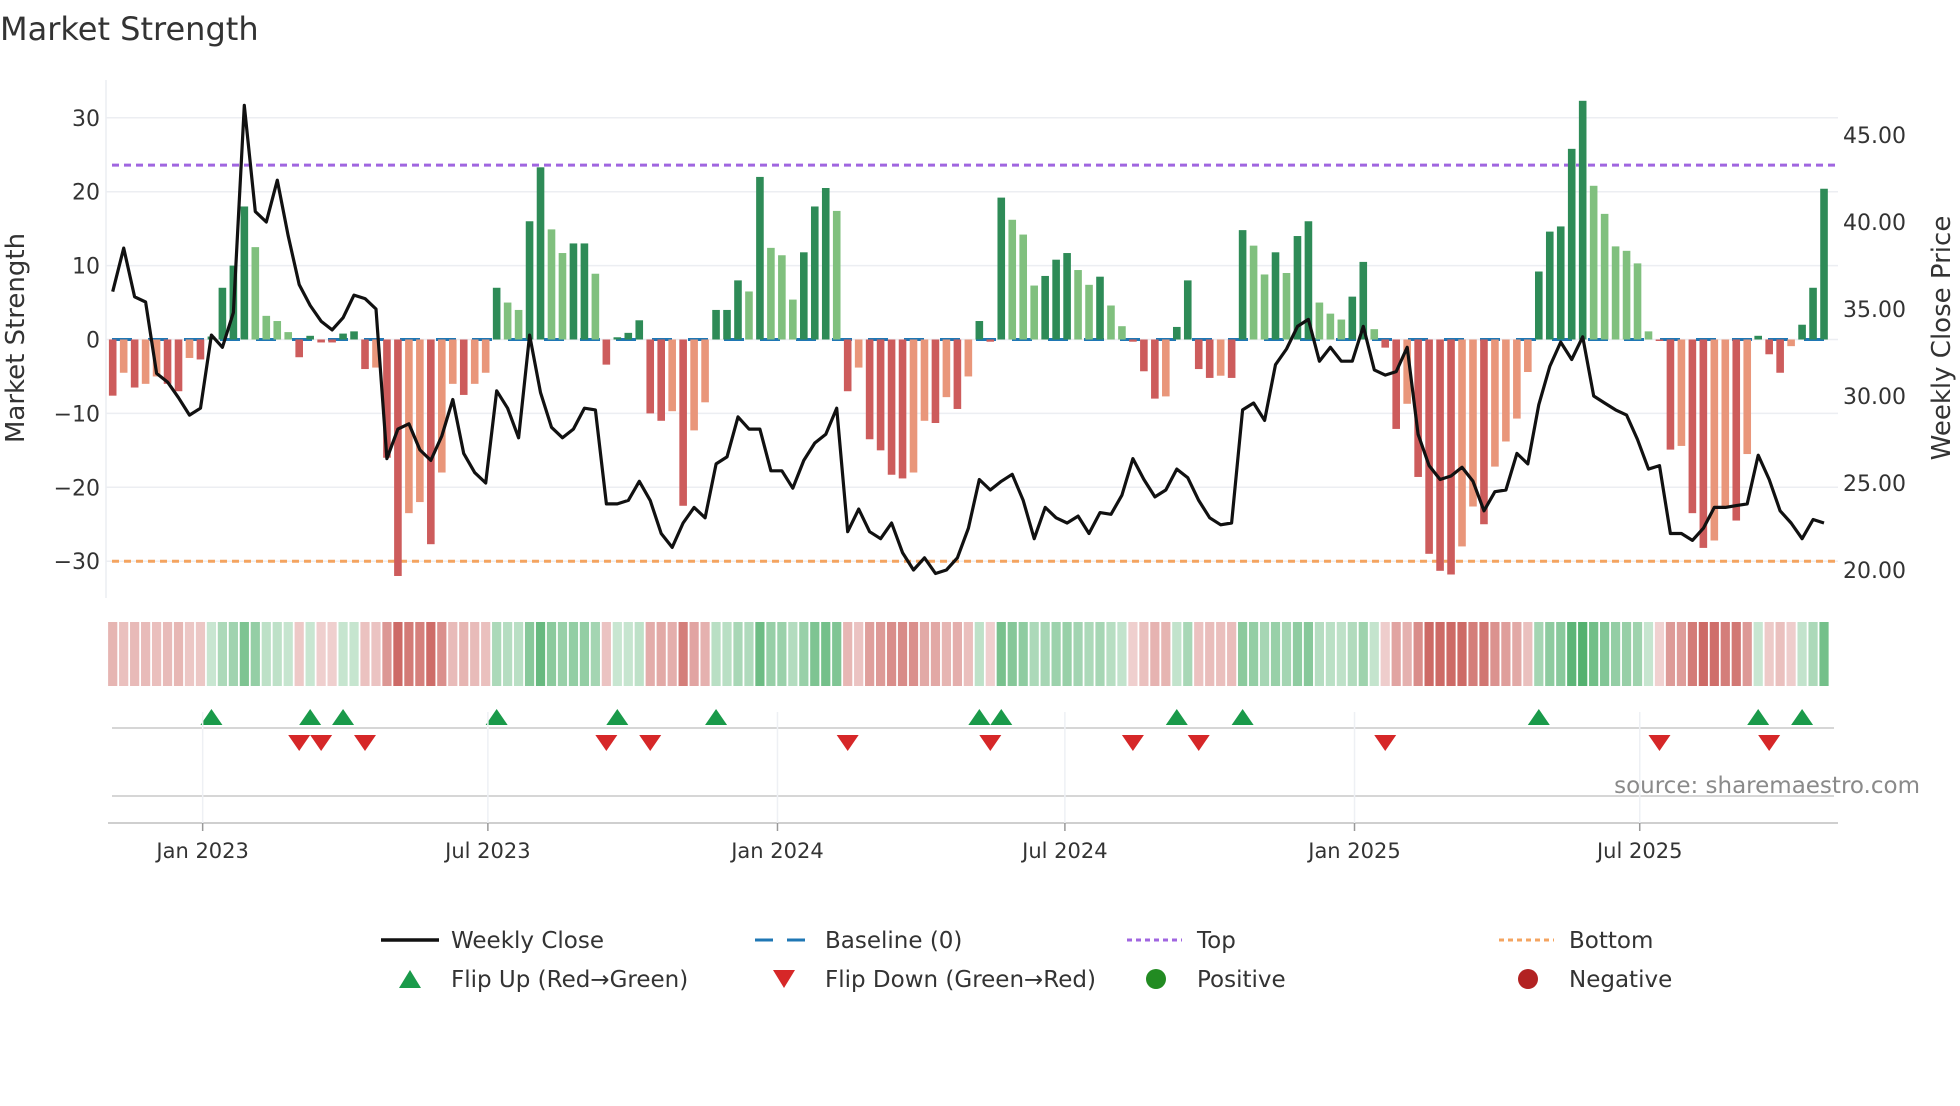 The width and height of the screenshot is (1960, 1106). Describe the element at coordinates (1874, 571) in the screenshot. I see `y2-tick-label: 20.00` at that location.